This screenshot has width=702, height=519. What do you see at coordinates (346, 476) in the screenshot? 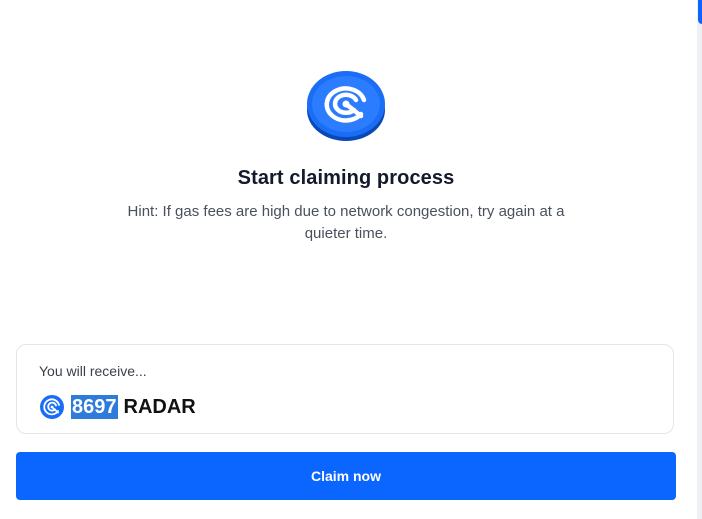
I see `claim-now-button: Claim now` at bounding box center [346, 476].